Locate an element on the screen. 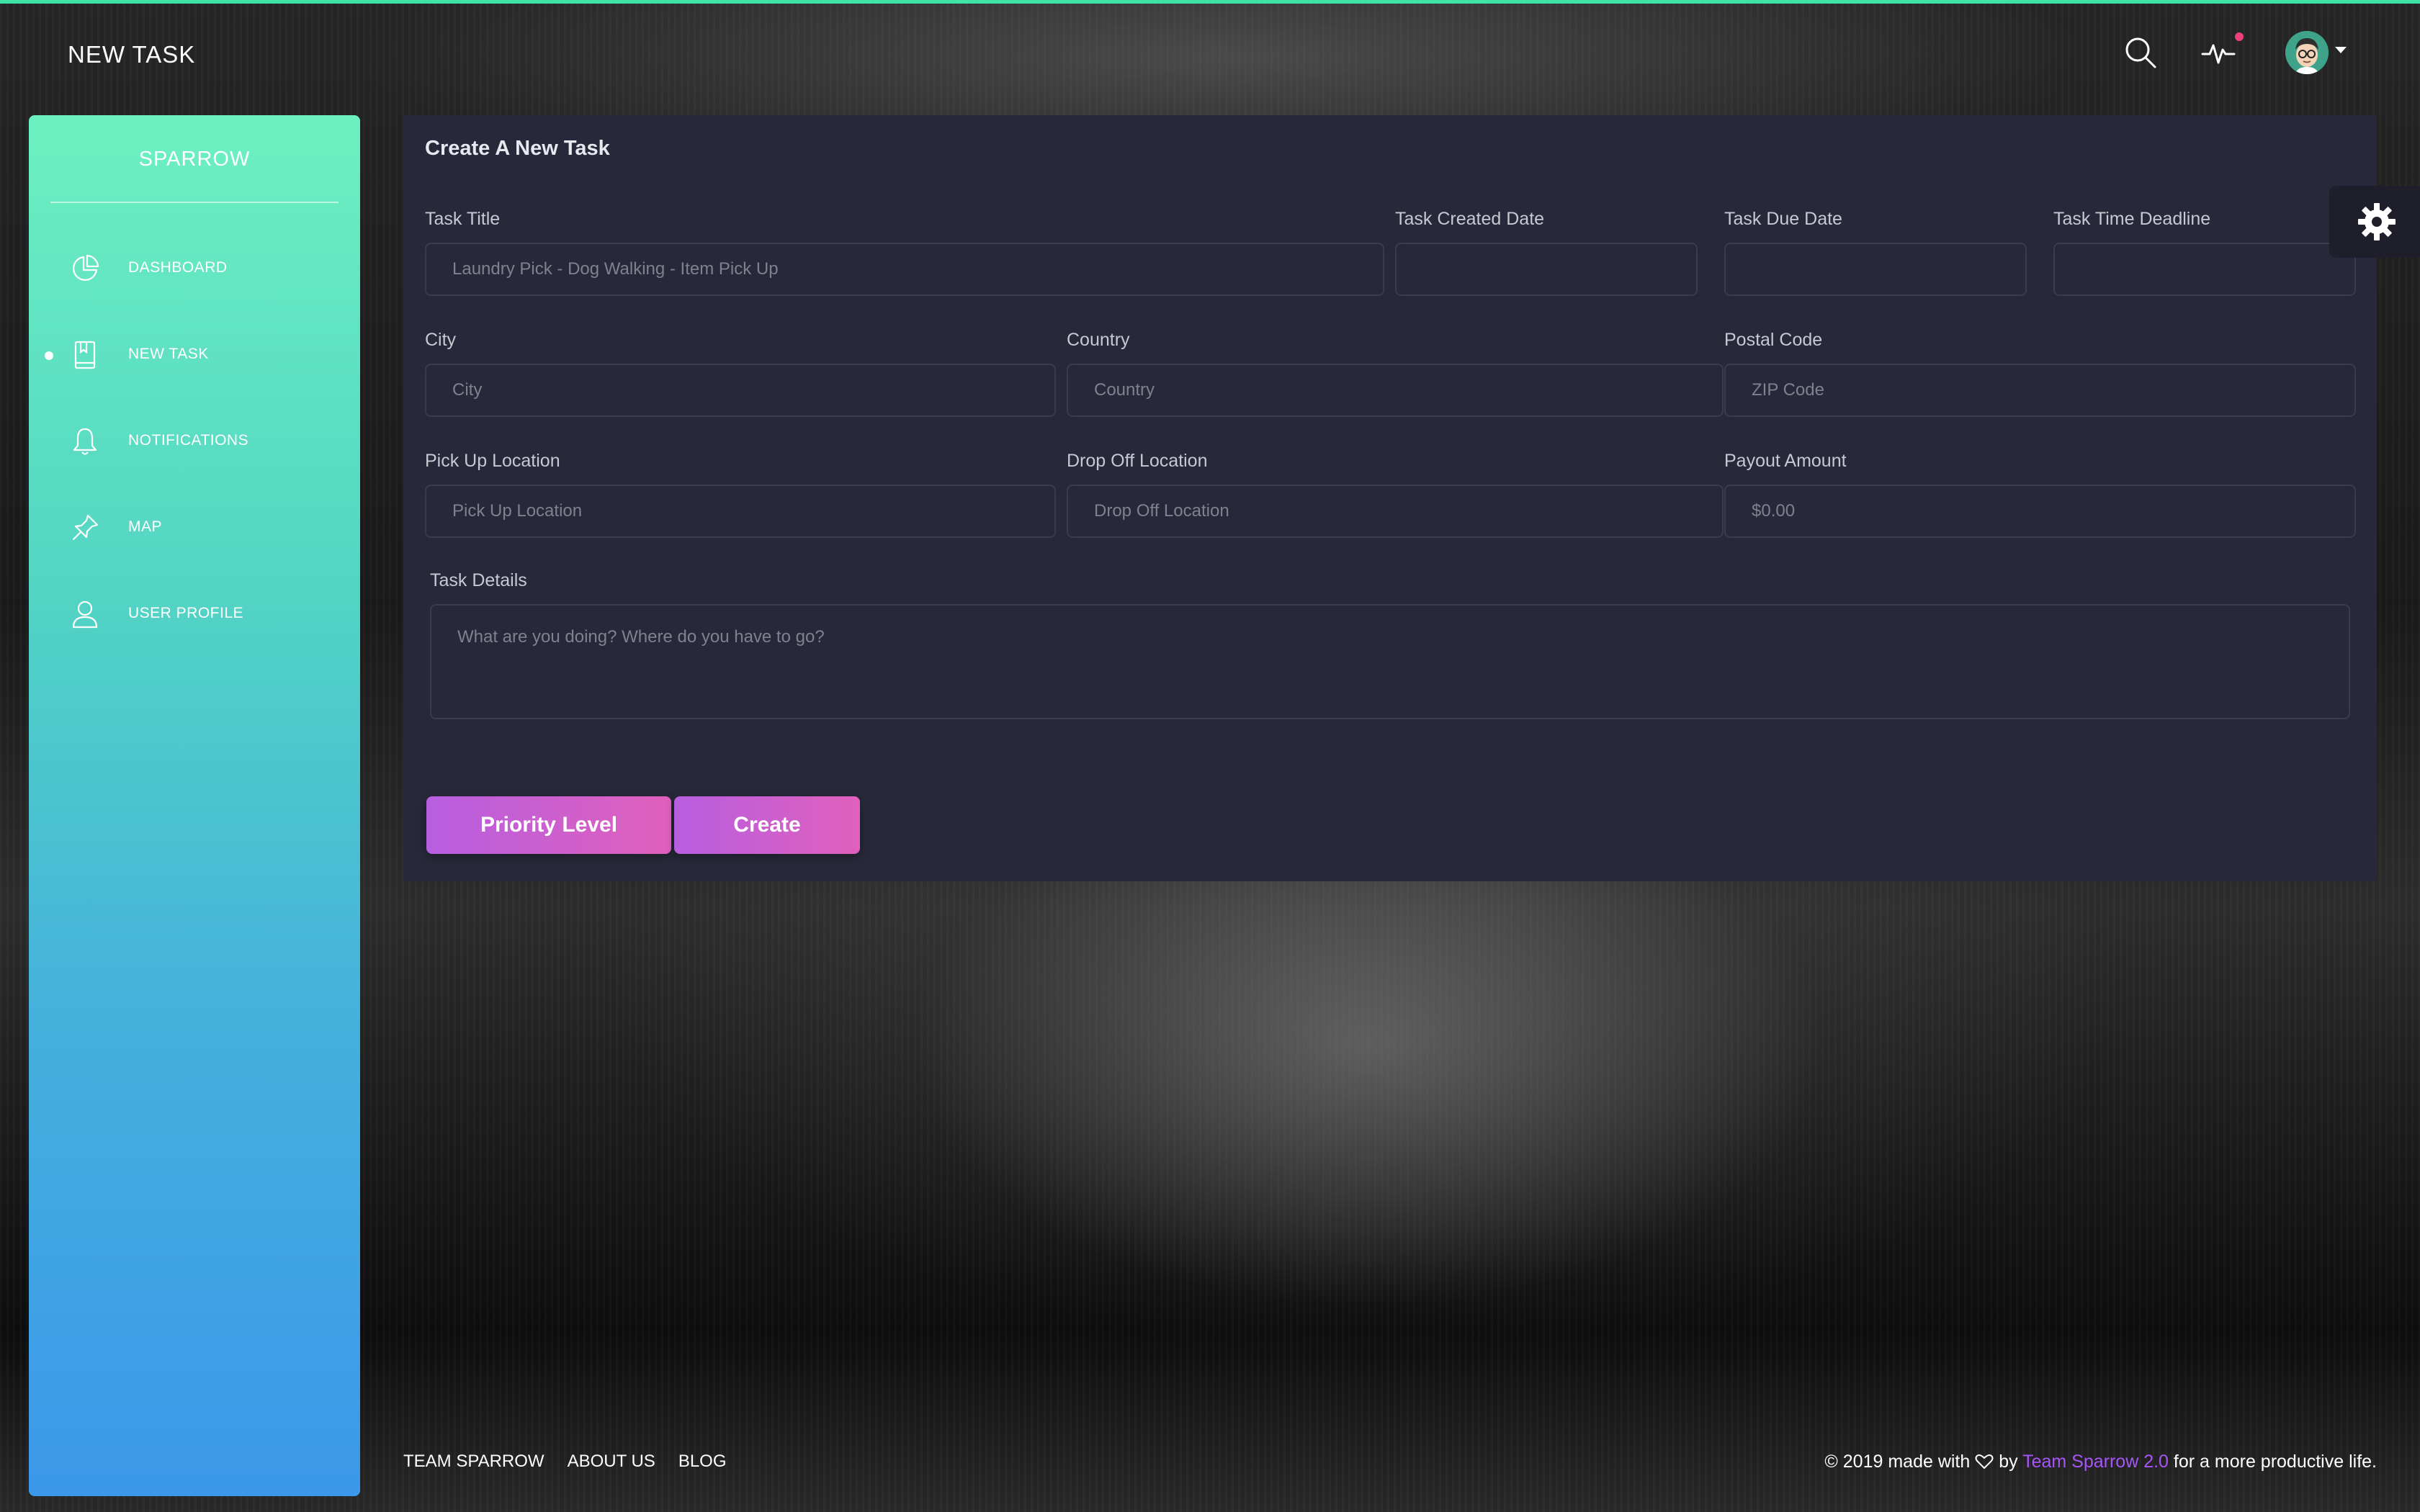 The height and width of the screenshot is (1512, 2420). time-deadline-group: Task Time Deadline is located at coordinates (2204, 252).